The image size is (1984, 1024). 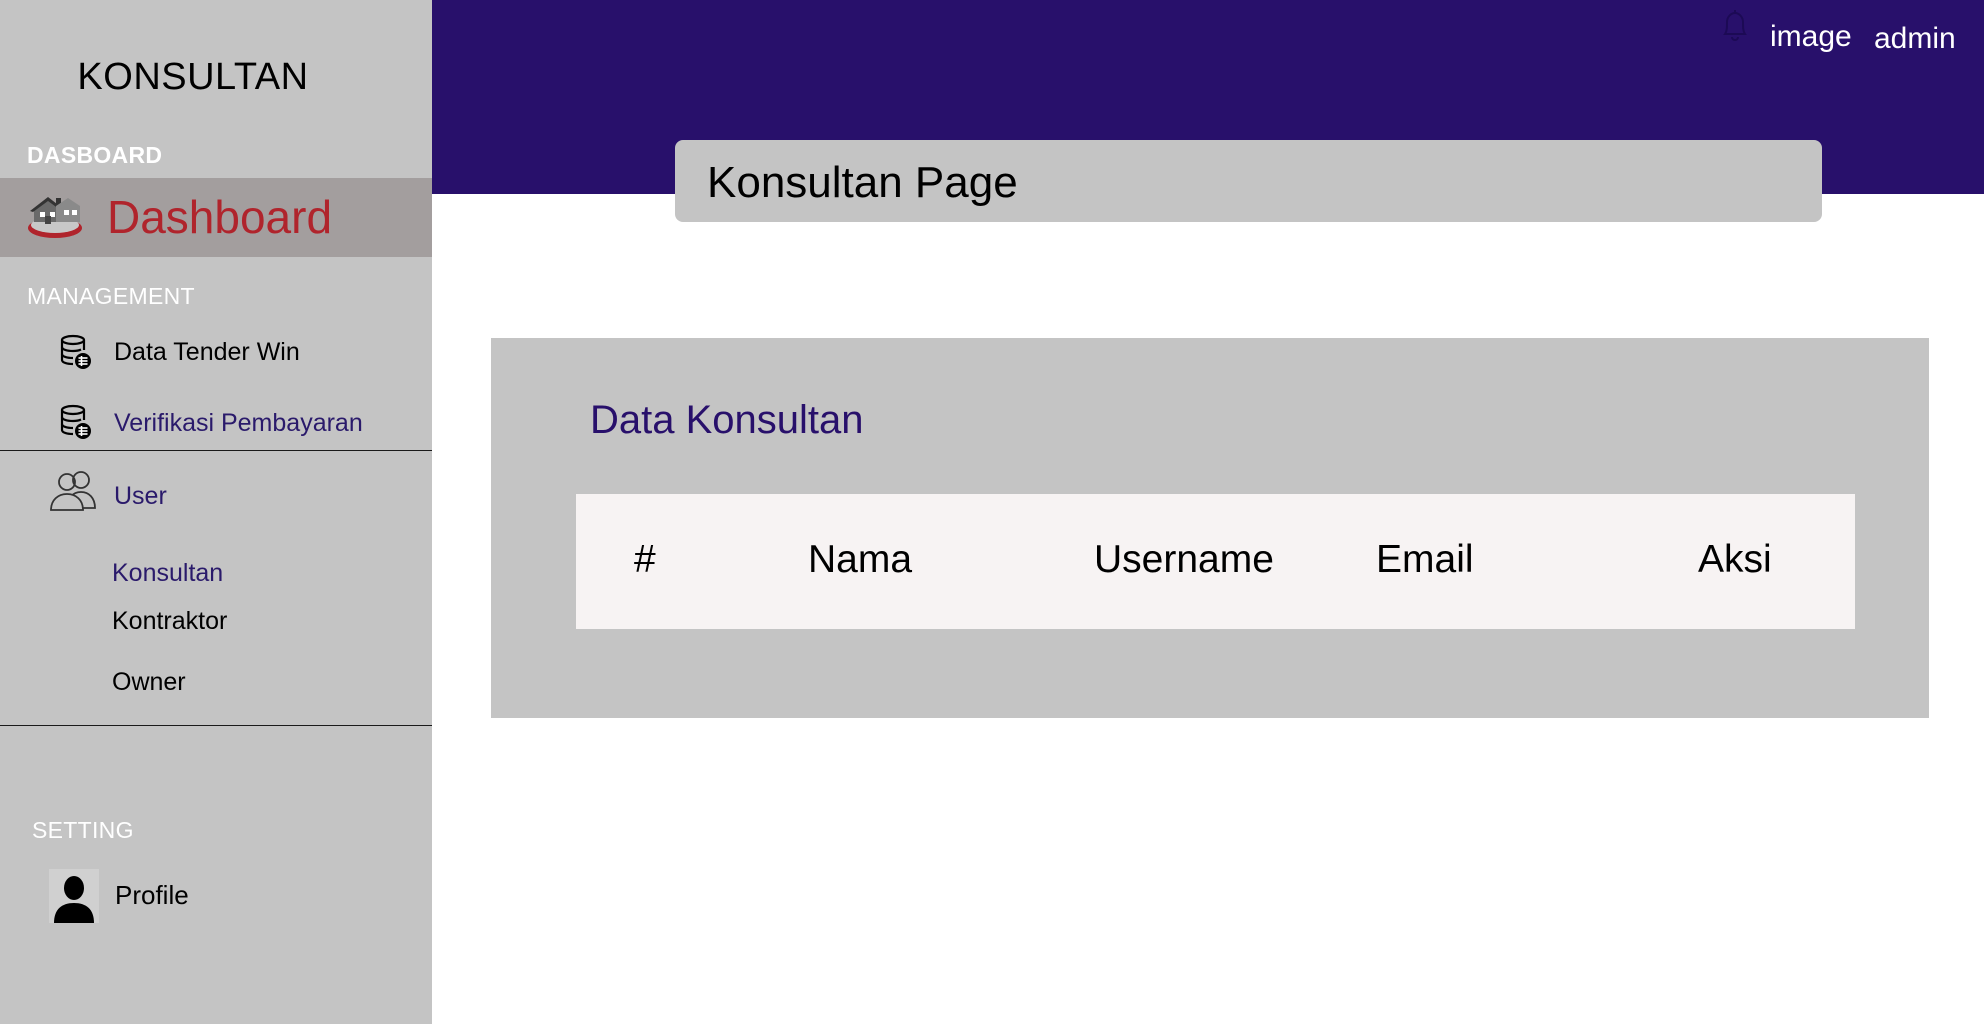 I want to click on header-image-placeholder: image, so click(x=1811, y=36).